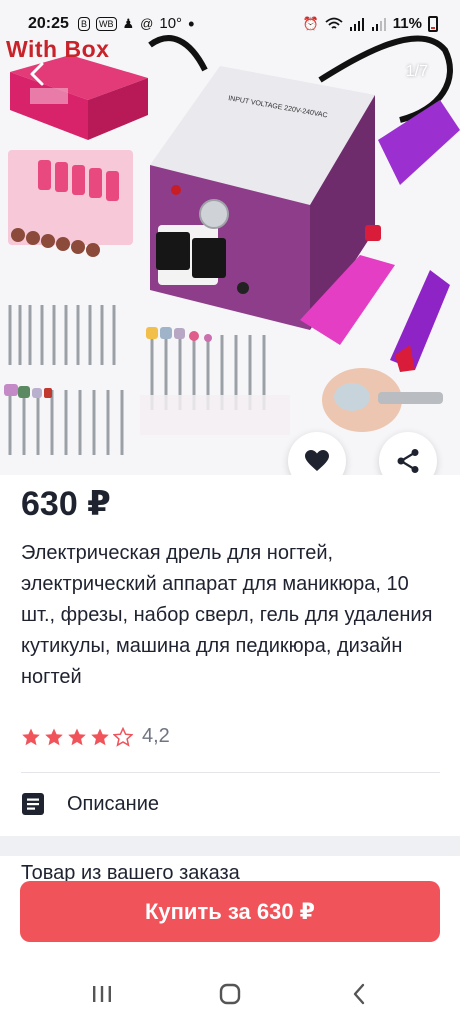 Image resolution: width=460 pixels, height=1024 pixels. I want to click on status-left-icons: B WB ♟ @ 10° •, so click(136, 23).